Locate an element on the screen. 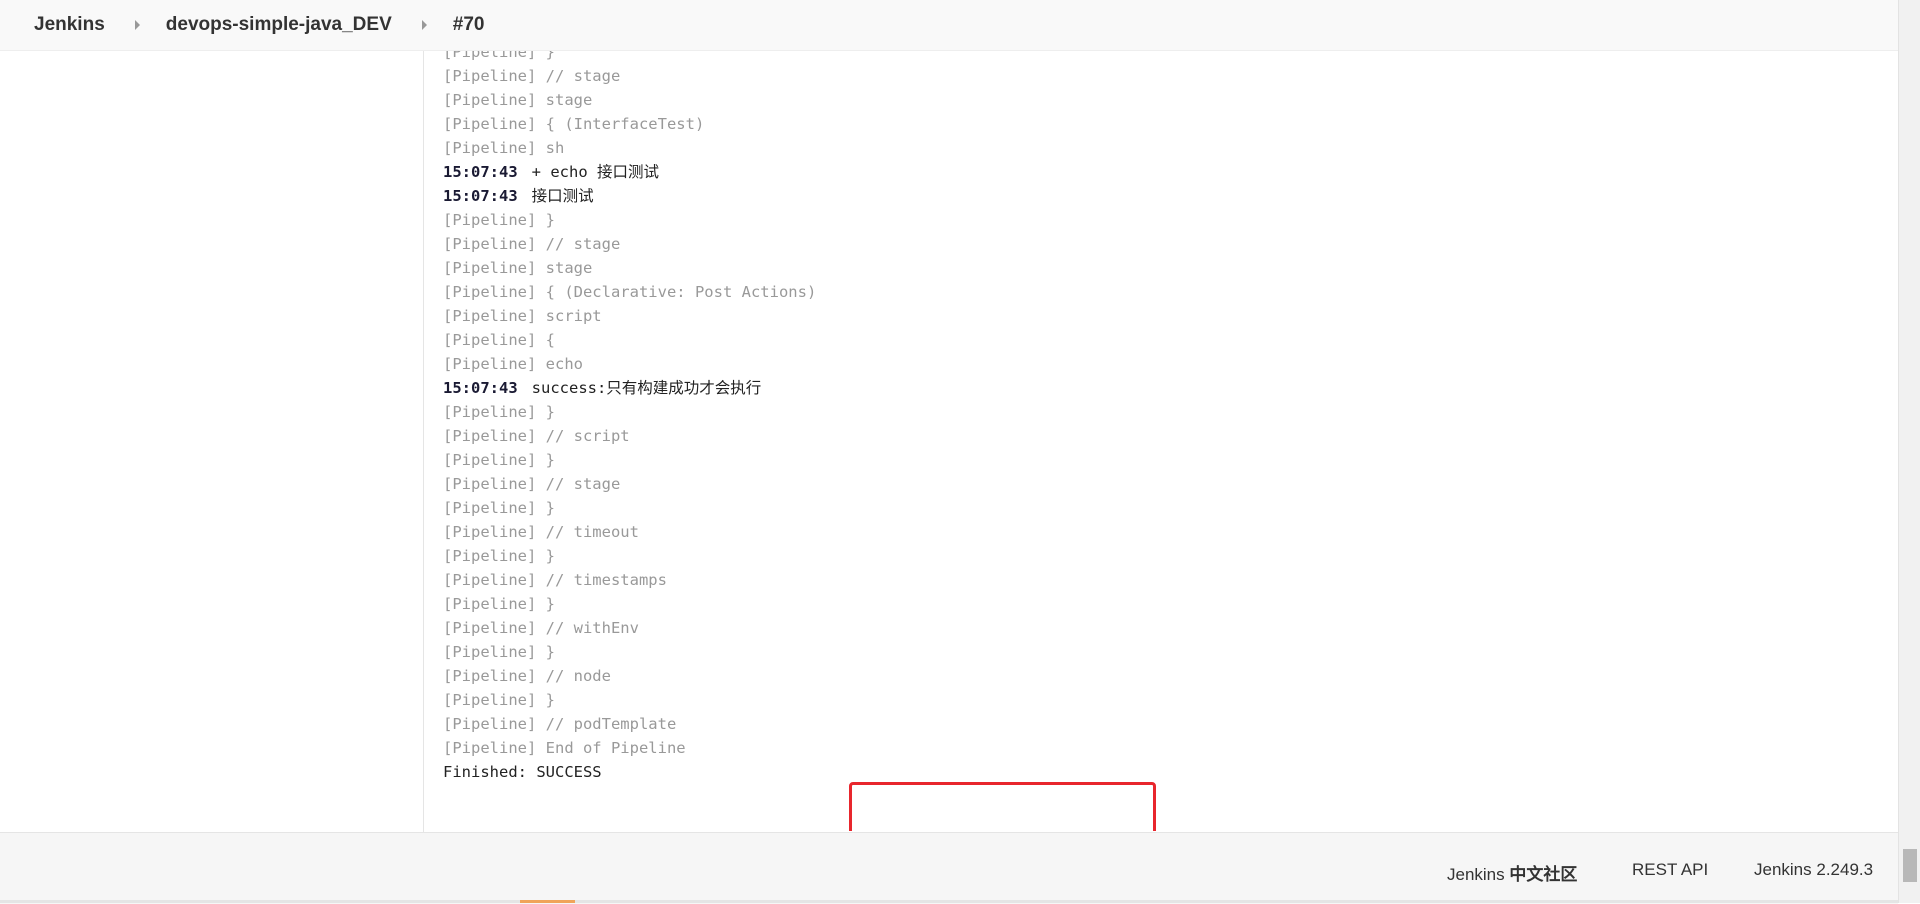 The height and width of the screenshot is (904, 1920). footer-community-link: Jenkins 中文社区 is located at coordinates (1512, 872).